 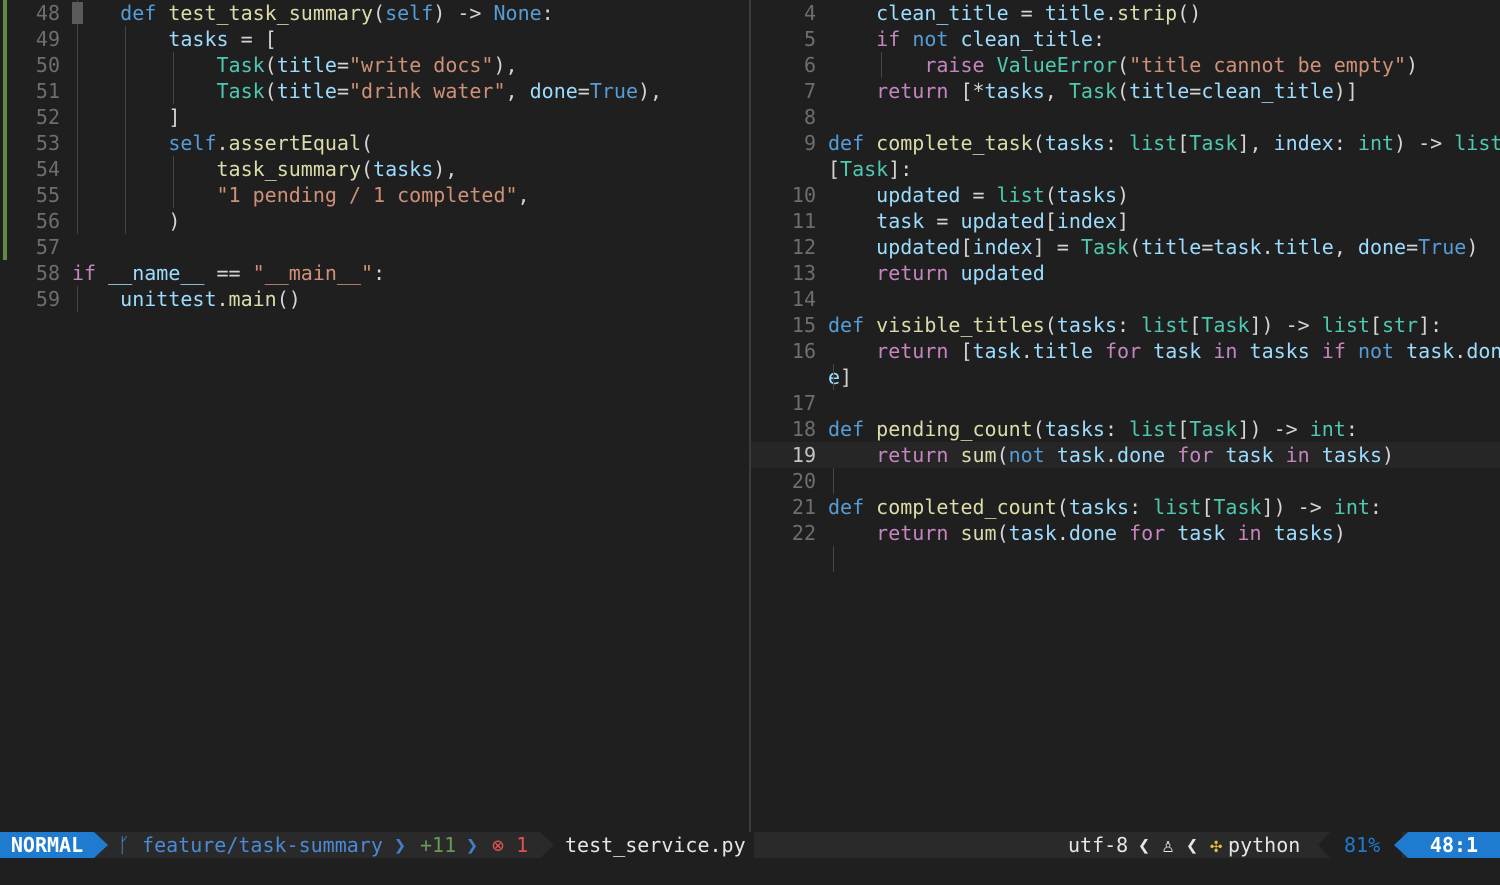 What do you see at coordinates (1125, 377) in the screenshot?
I see `code-line: e]` at bounding box center [1125, 377].